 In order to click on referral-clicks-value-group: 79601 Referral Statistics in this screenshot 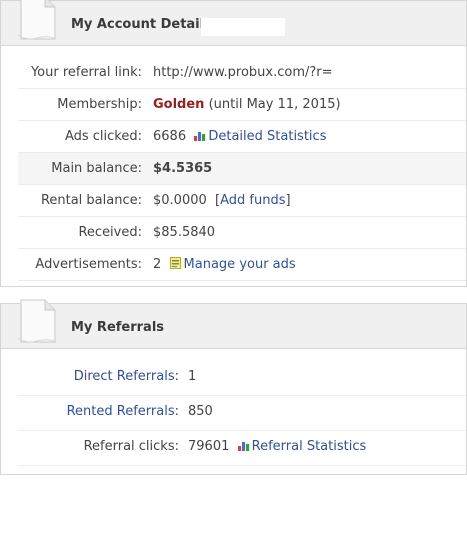, I will do `click(277, 446)`.